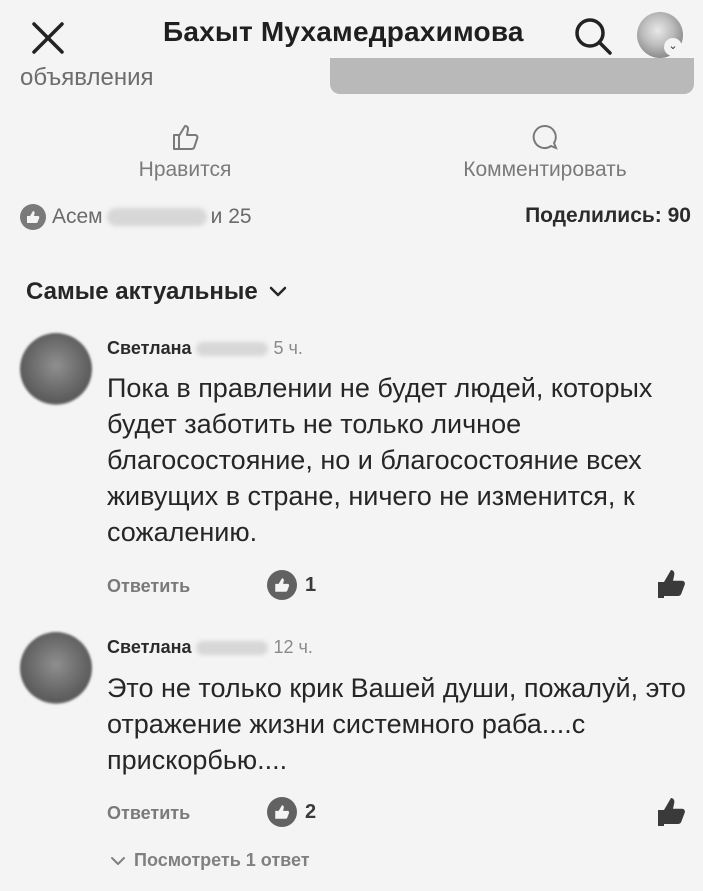 Image resolution: width=703 pixels, height=891 pixels. I want to click on comment-like-count: 1, so click(291, 585).